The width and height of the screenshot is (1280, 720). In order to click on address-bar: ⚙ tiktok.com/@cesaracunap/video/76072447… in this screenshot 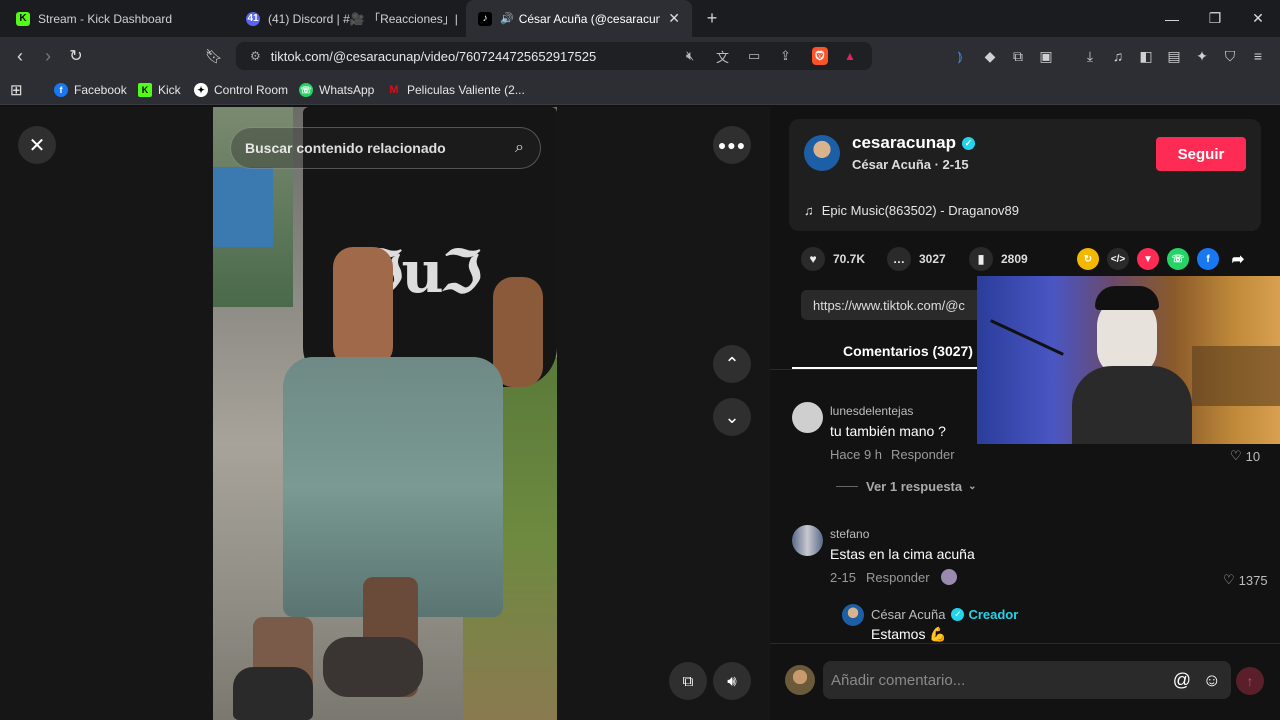, I will do `click(554, 56)`.